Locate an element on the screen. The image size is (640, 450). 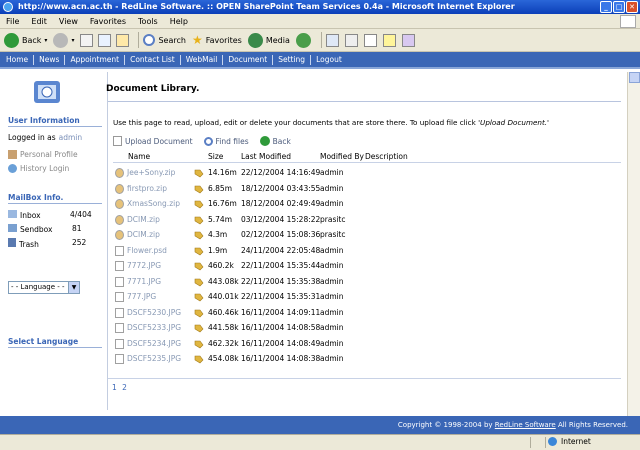
column-description: Description is located at coordinates (386, 156).